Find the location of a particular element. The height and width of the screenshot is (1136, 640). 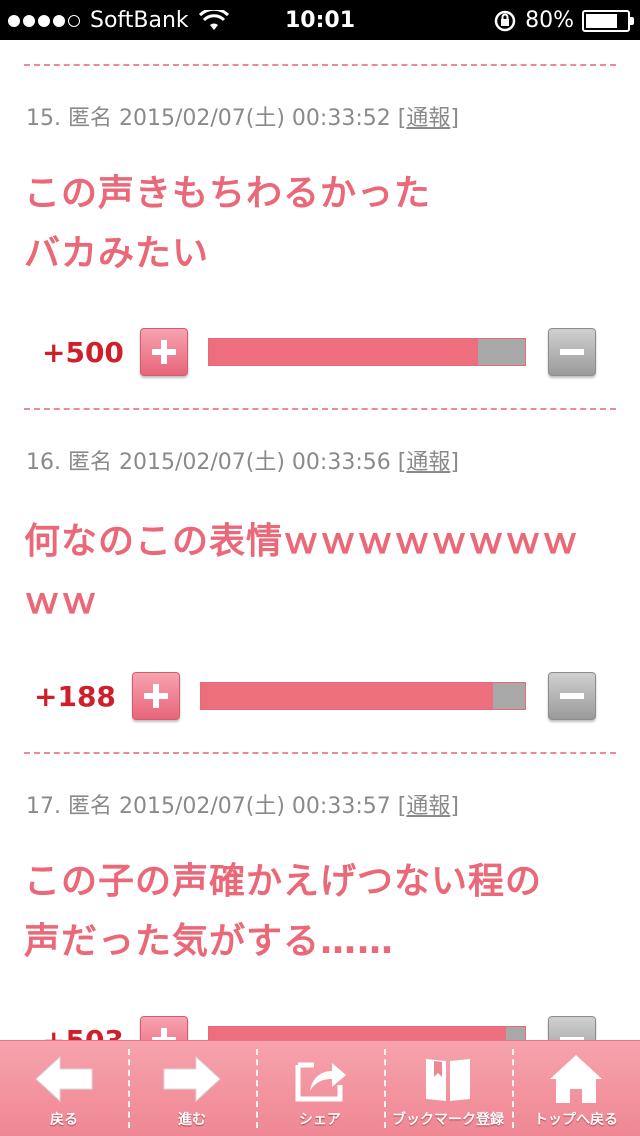

arrow-right-icon is located at coordinates (192, 1079).